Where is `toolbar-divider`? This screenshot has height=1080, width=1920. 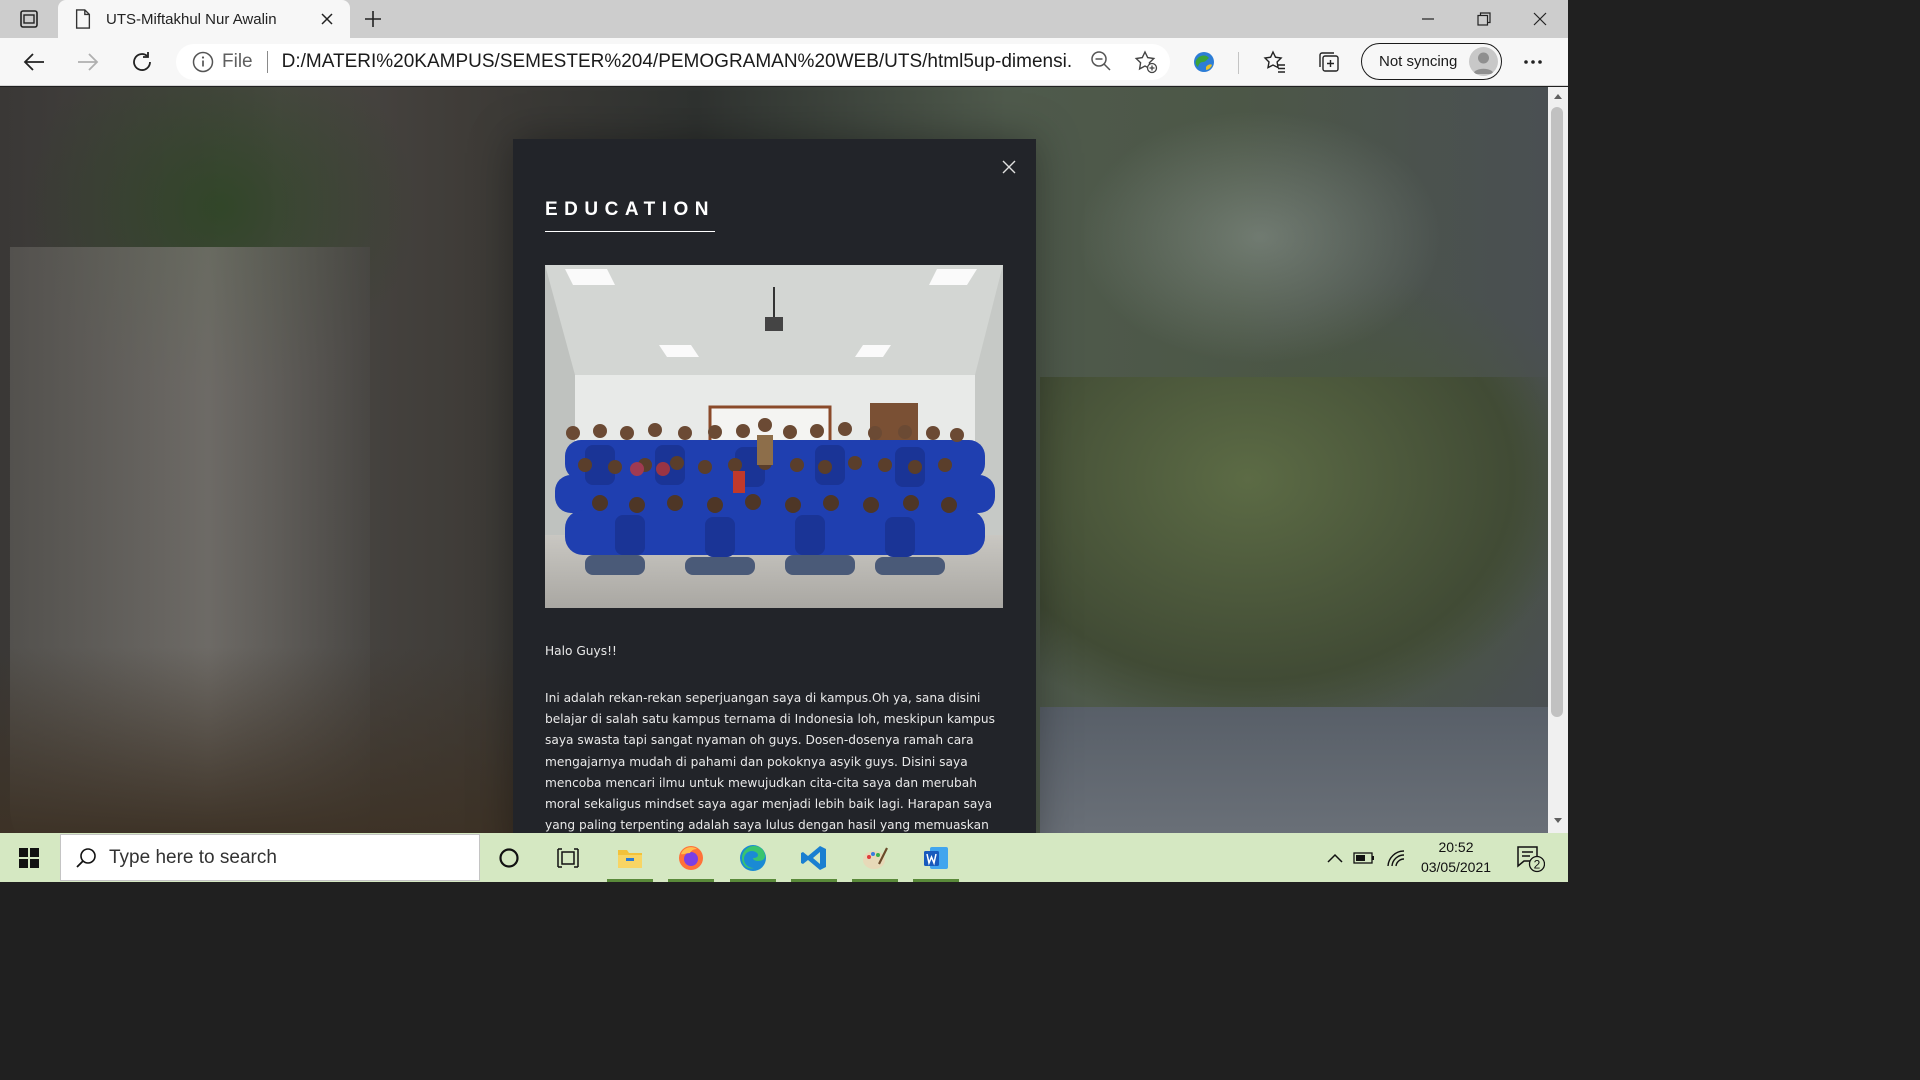 toolbar-divider is located at coordinates (1238, 63).